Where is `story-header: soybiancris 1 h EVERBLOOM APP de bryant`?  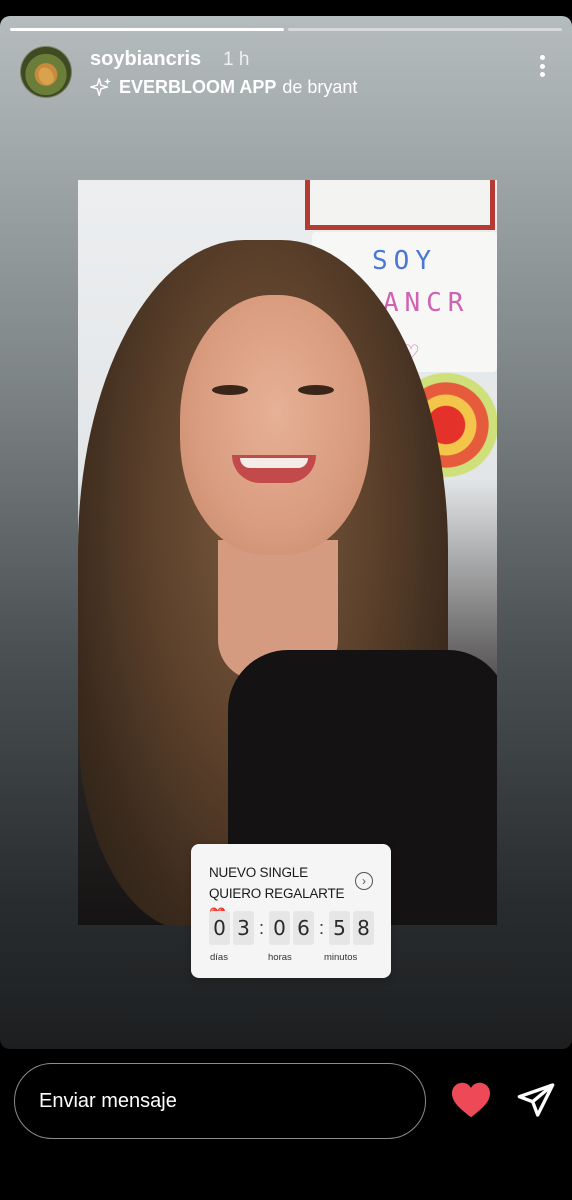
story-header: soybiancris 1 h EVERBLOOM APP de bryant is located at coordinates (288, 72).